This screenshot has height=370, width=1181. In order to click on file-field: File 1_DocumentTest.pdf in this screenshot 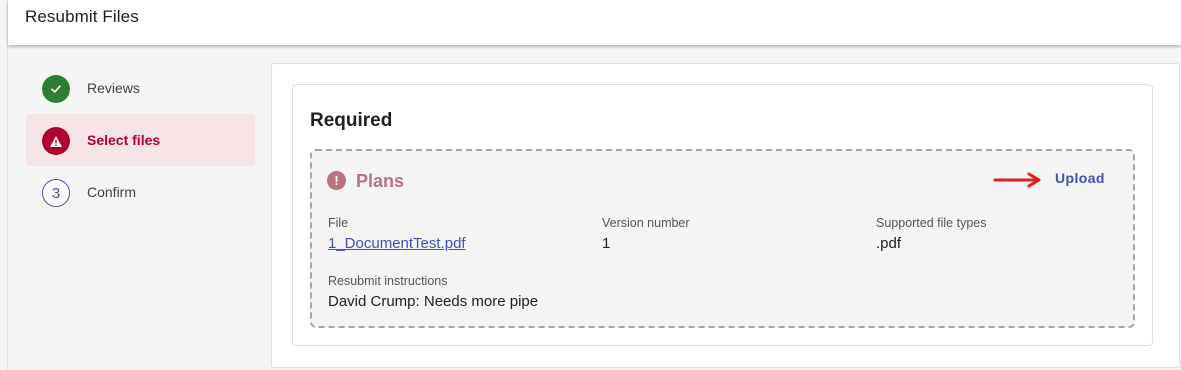, I will do `click(397, 234)`.